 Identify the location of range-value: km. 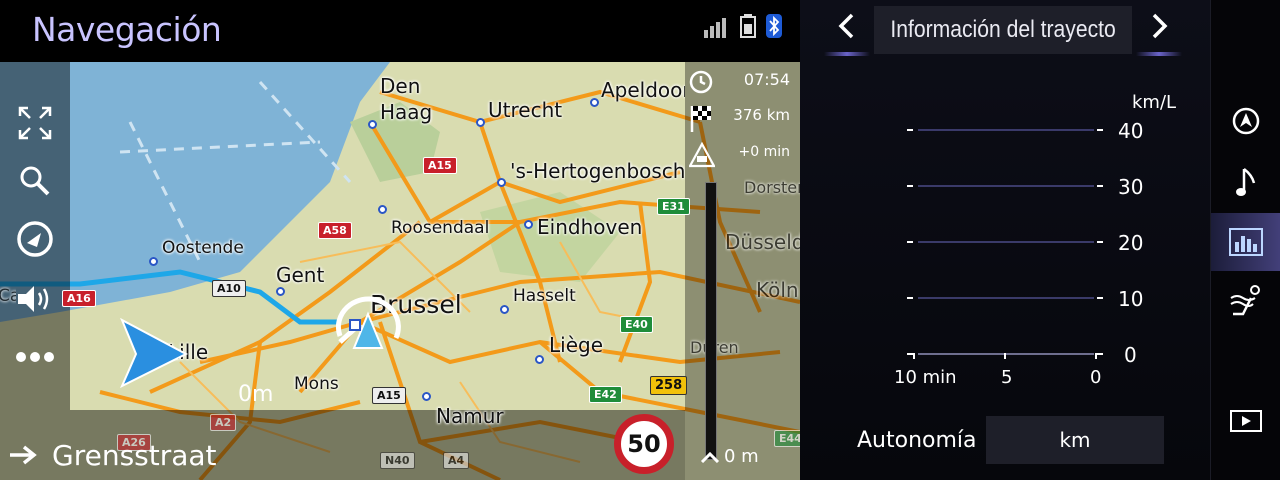
(1075, 440).